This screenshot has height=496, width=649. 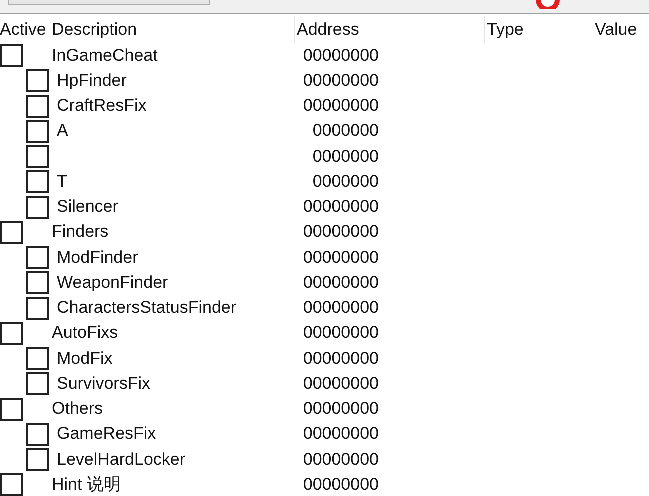 I want to click on column-header: Value, so click(x=616, y=29).